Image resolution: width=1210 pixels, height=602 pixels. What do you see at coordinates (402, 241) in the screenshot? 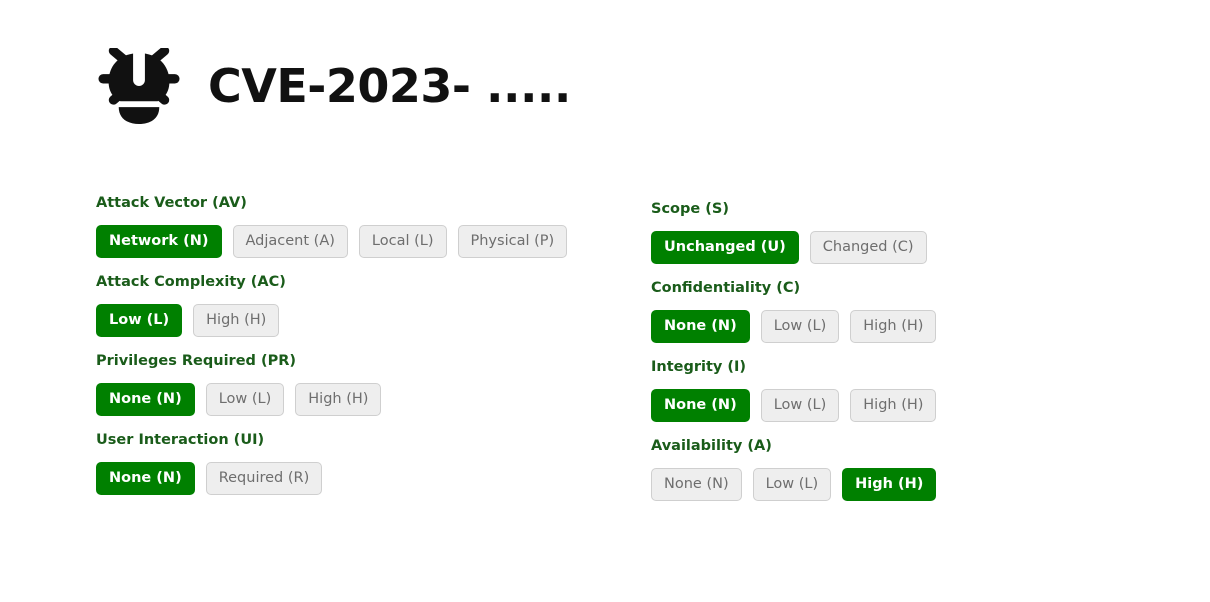
I see `option-attack-vector-local: Local (L)` at bounding box center [402, 241].